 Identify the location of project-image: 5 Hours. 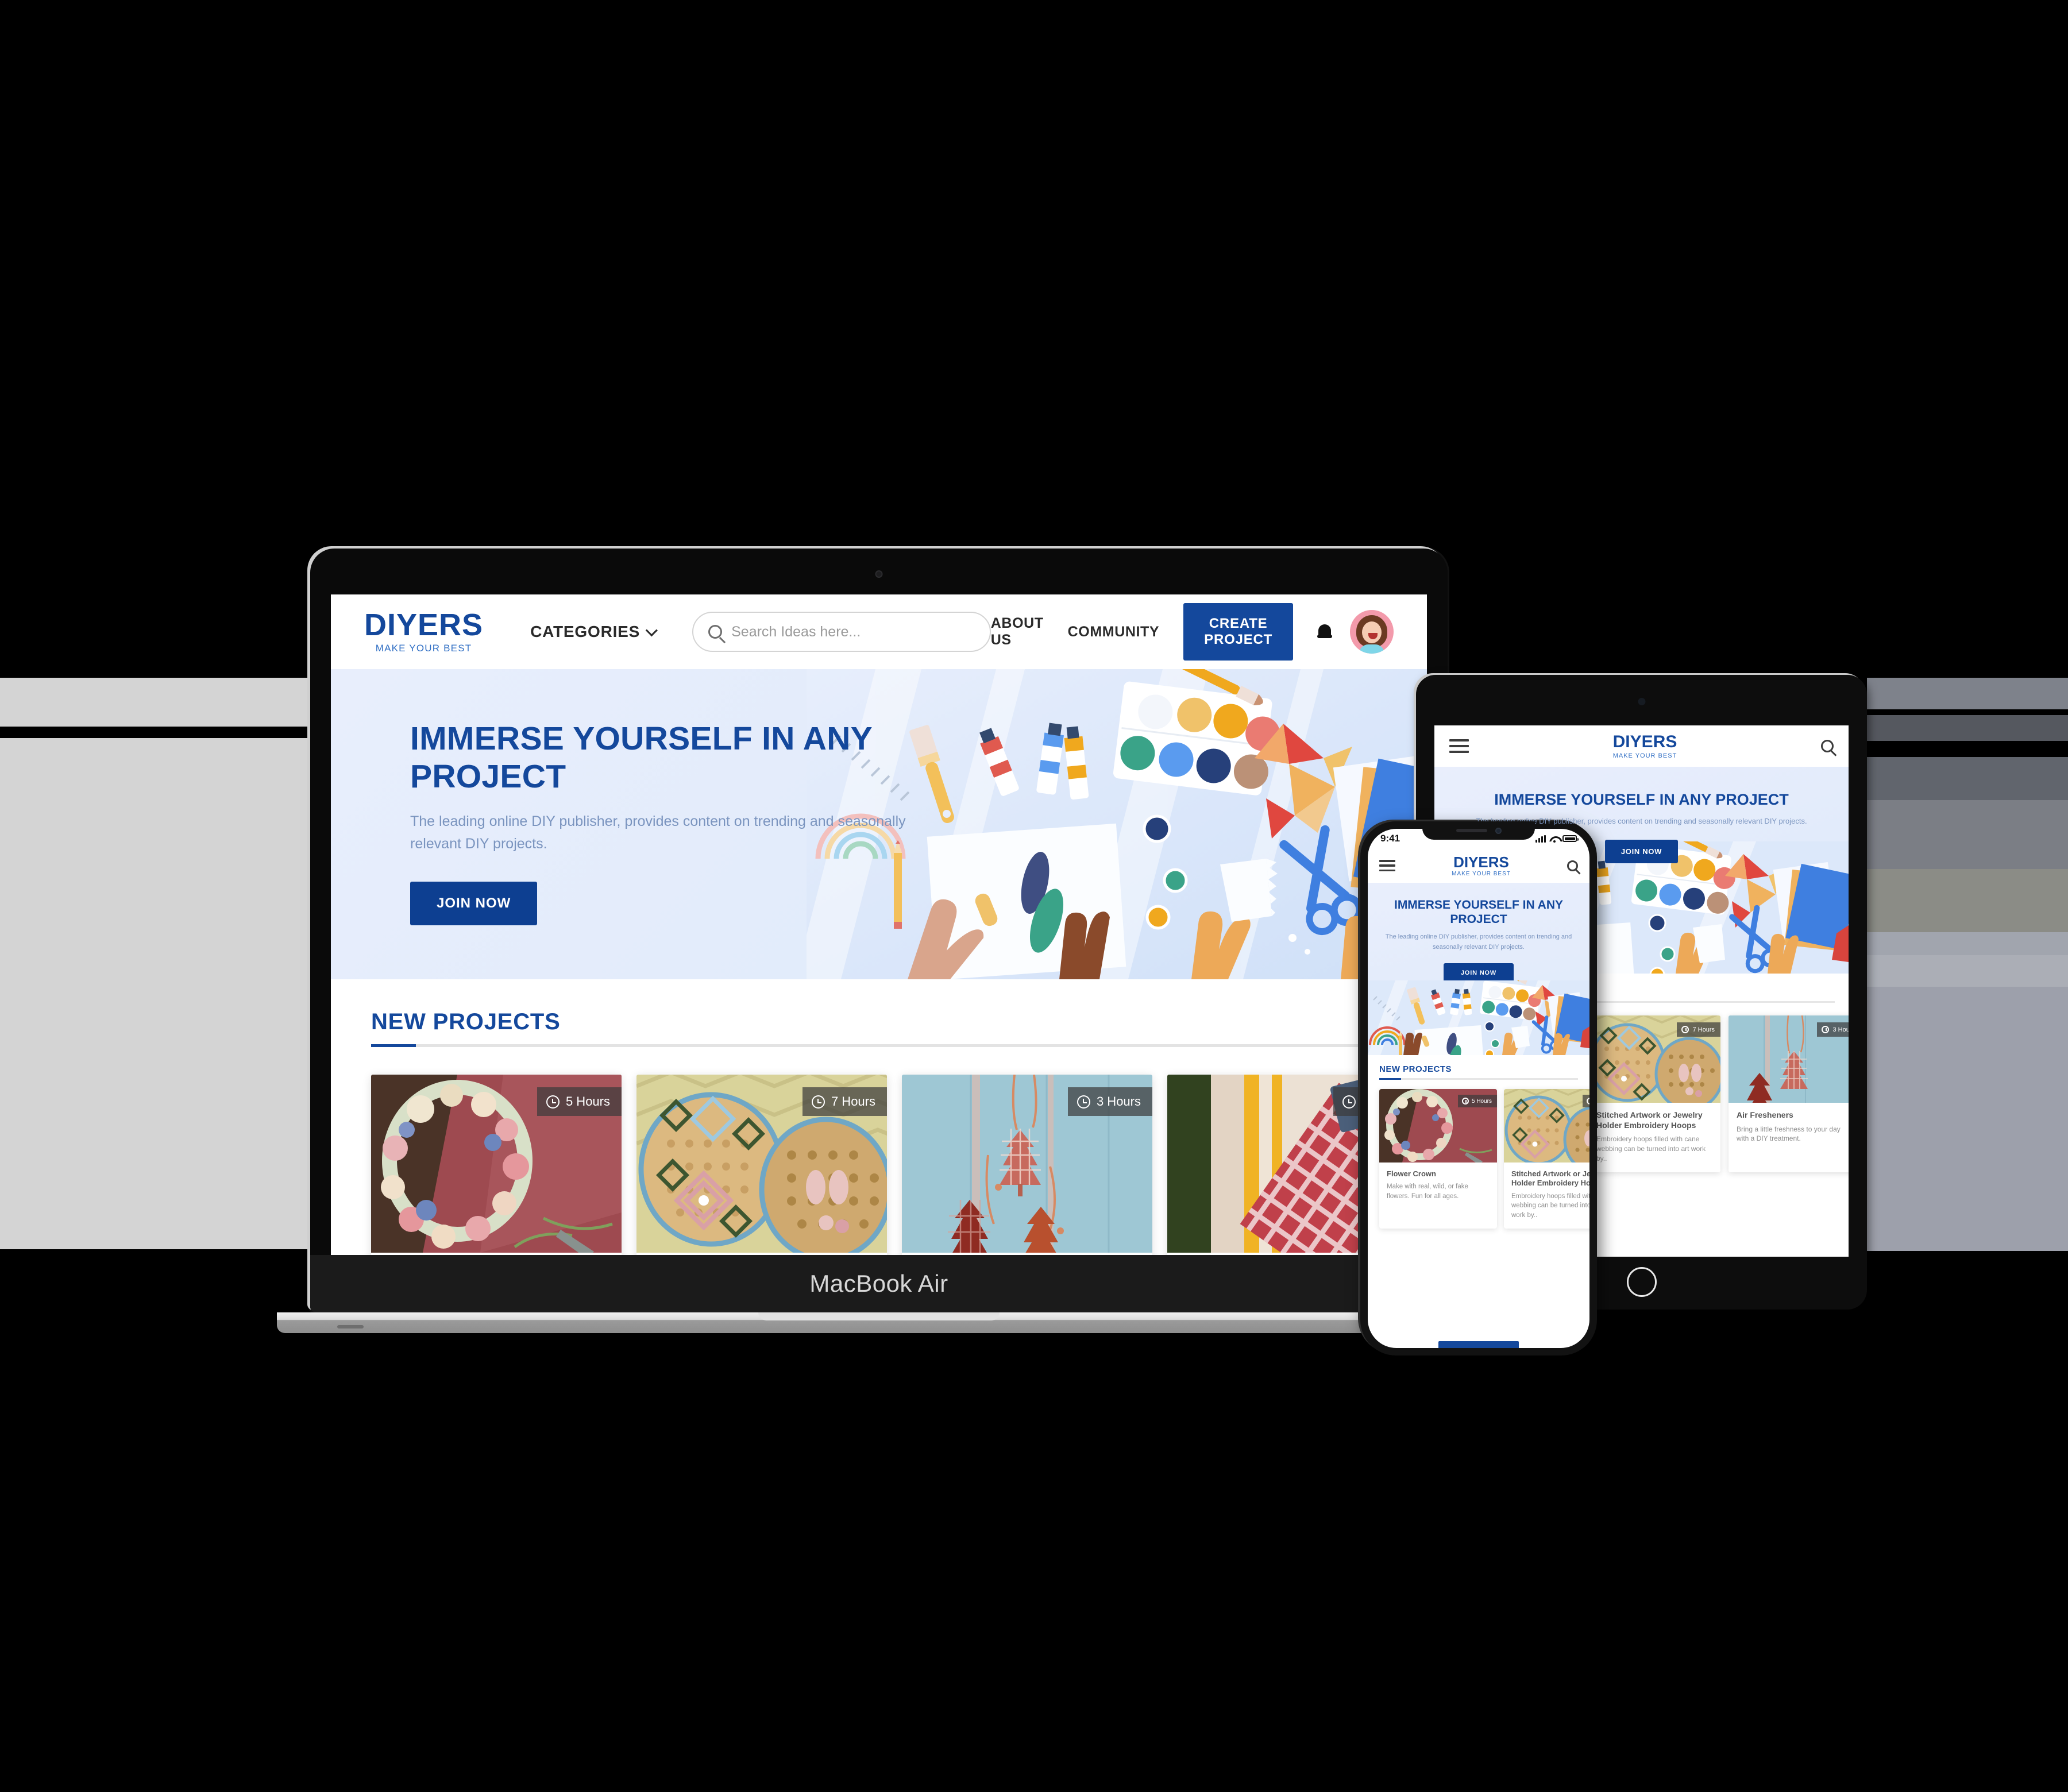
(496, 1165).